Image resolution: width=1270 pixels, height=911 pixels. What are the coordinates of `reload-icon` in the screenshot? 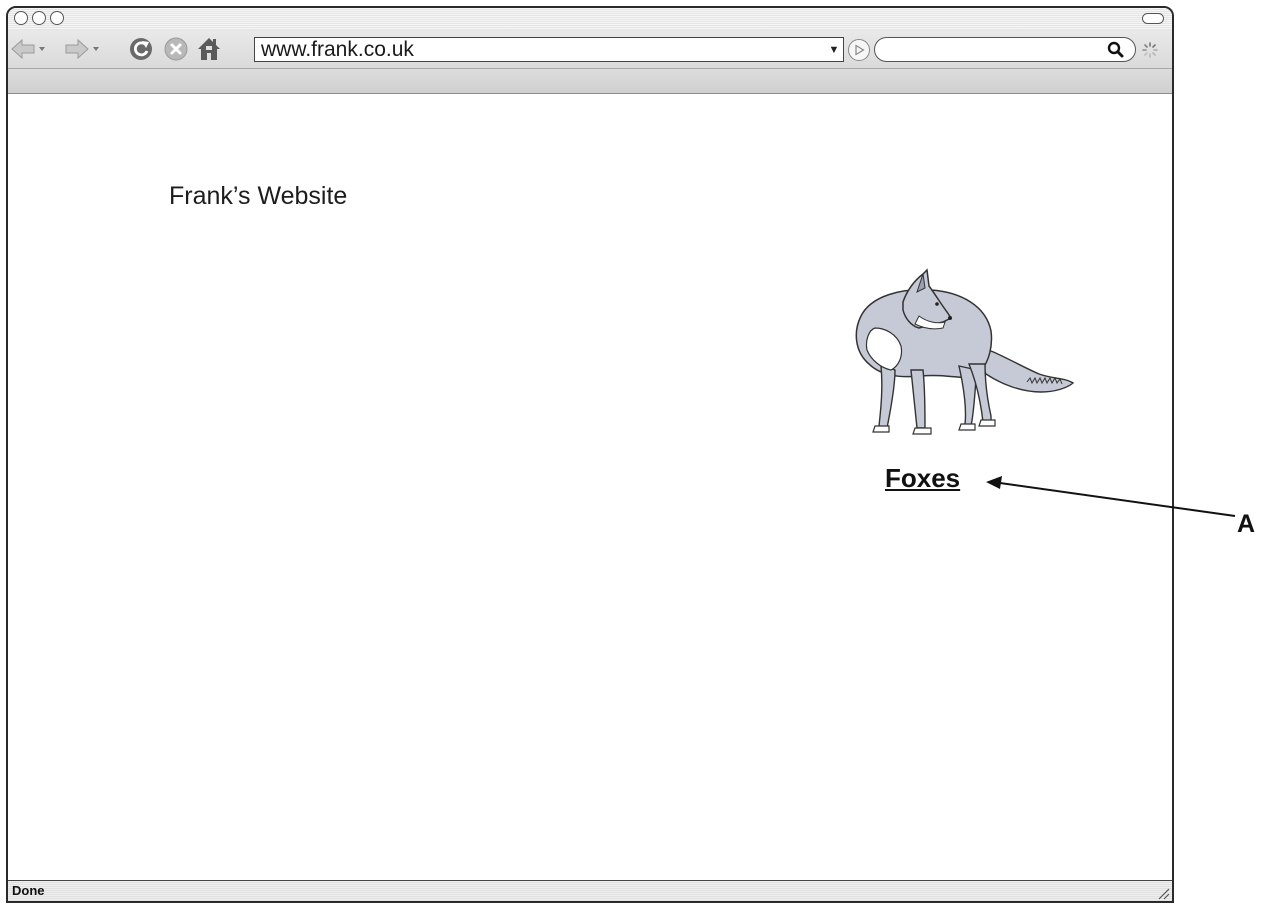 It's located at (141, 49).